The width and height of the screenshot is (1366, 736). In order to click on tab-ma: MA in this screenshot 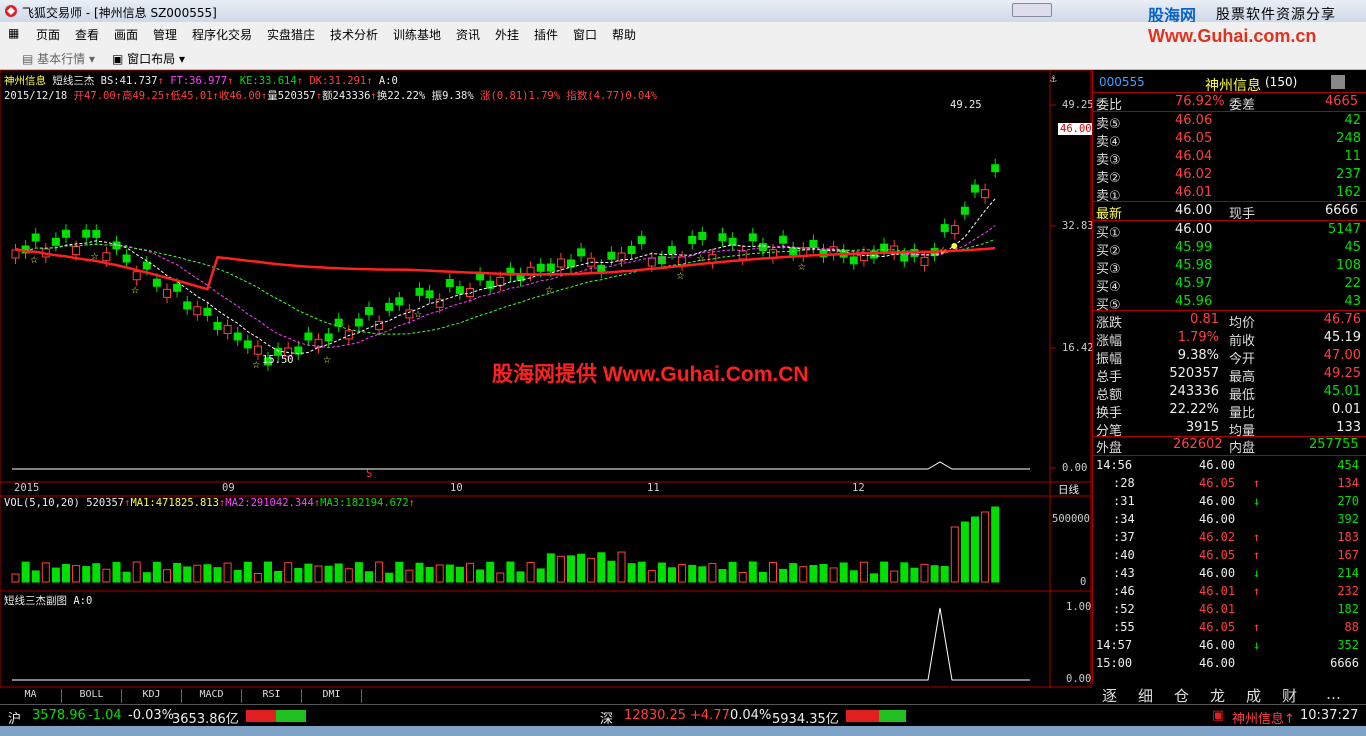, I will do `click(31, 696)`.